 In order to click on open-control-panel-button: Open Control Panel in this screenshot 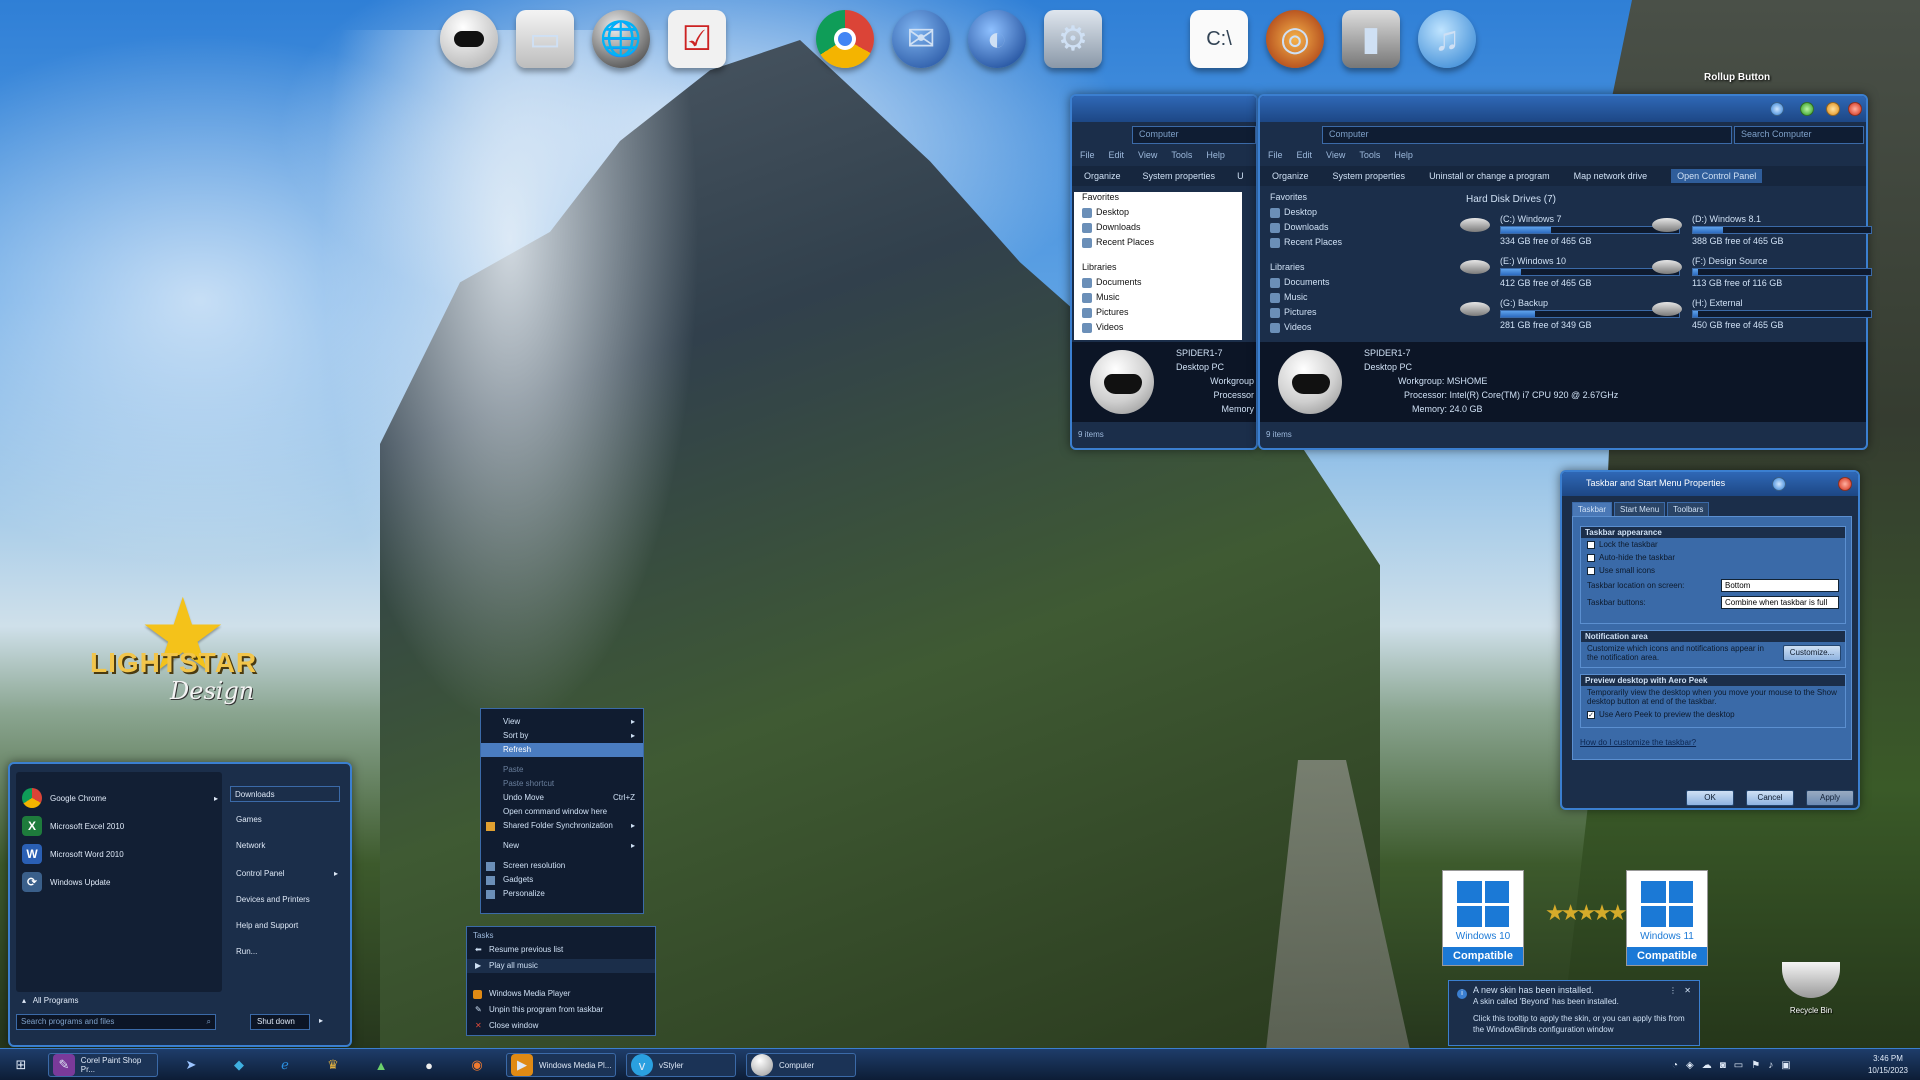, I will do `click(1717, 176)`.